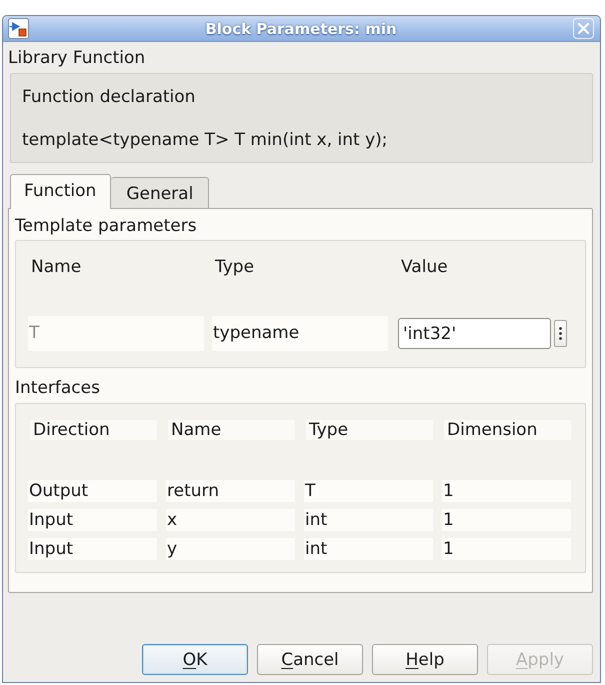 The image size is (605, 685). I want to click on table-cell: typename, so click(300, 333).